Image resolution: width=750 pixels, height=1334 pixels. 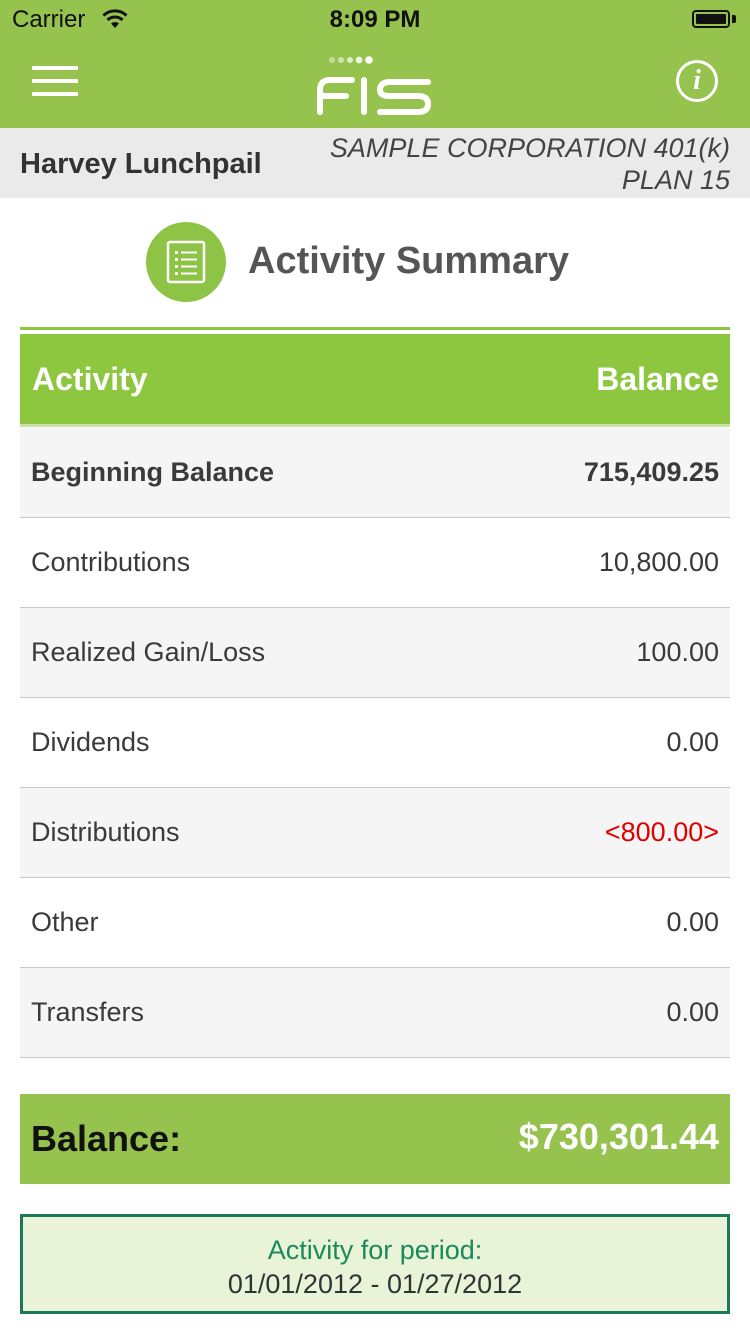 What do you see at coordinates (375, 833) in the screenshot?
I see `table-row: Distributions <800.00>` at bounding box center [375, 833].